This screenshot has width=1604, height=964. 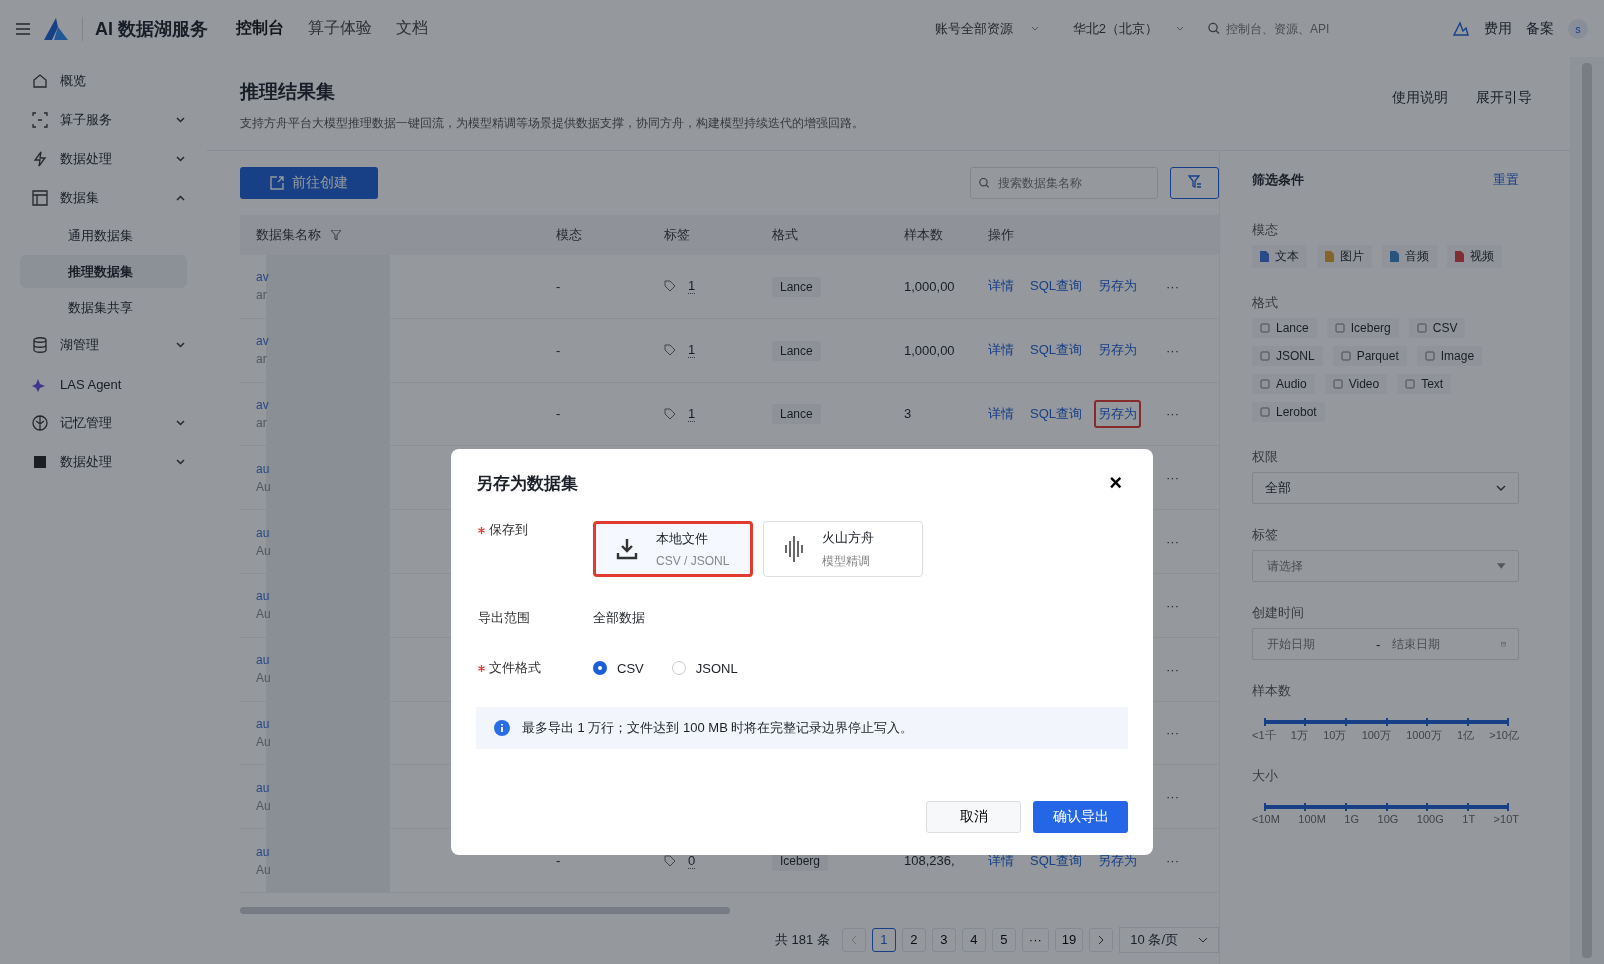 What do you see at coordinates (1072, 183) in the screenshot?
I see `search-input: 搜索数据集名称` at bounding box center [1072, 183].